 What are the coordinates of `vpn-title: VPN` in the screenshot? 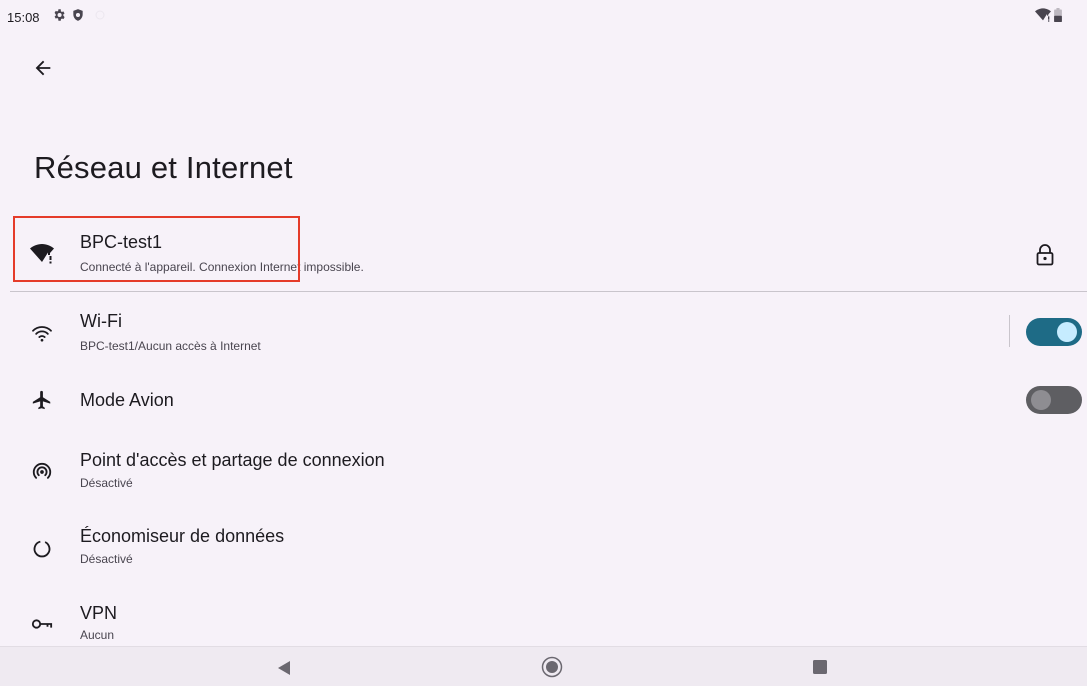 It's located at (99, 613).